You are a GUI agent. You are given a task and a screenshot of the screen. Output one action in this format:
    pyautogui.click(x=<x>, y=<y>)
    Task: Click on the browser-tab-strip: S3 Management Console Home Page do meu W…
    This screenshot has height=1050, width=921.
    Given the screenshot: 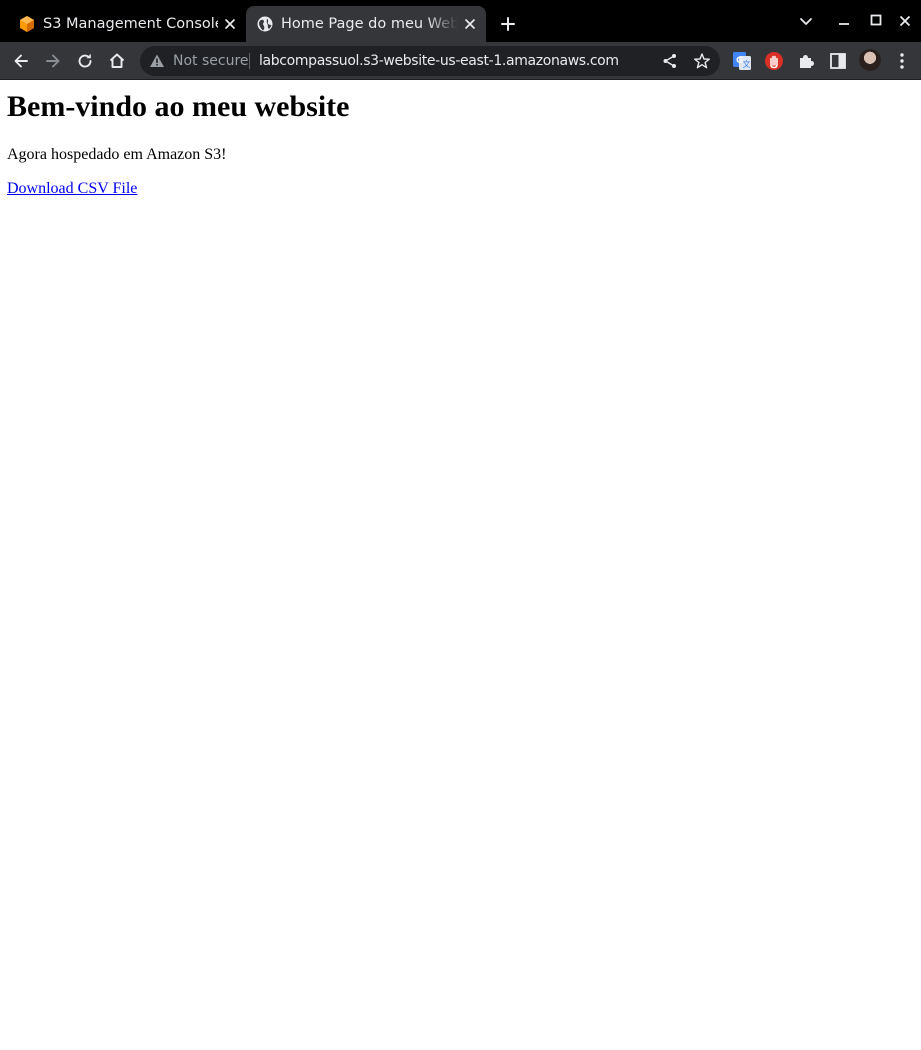 What is the action you would take?
    pyautogui.click(x=460, y=21)
    